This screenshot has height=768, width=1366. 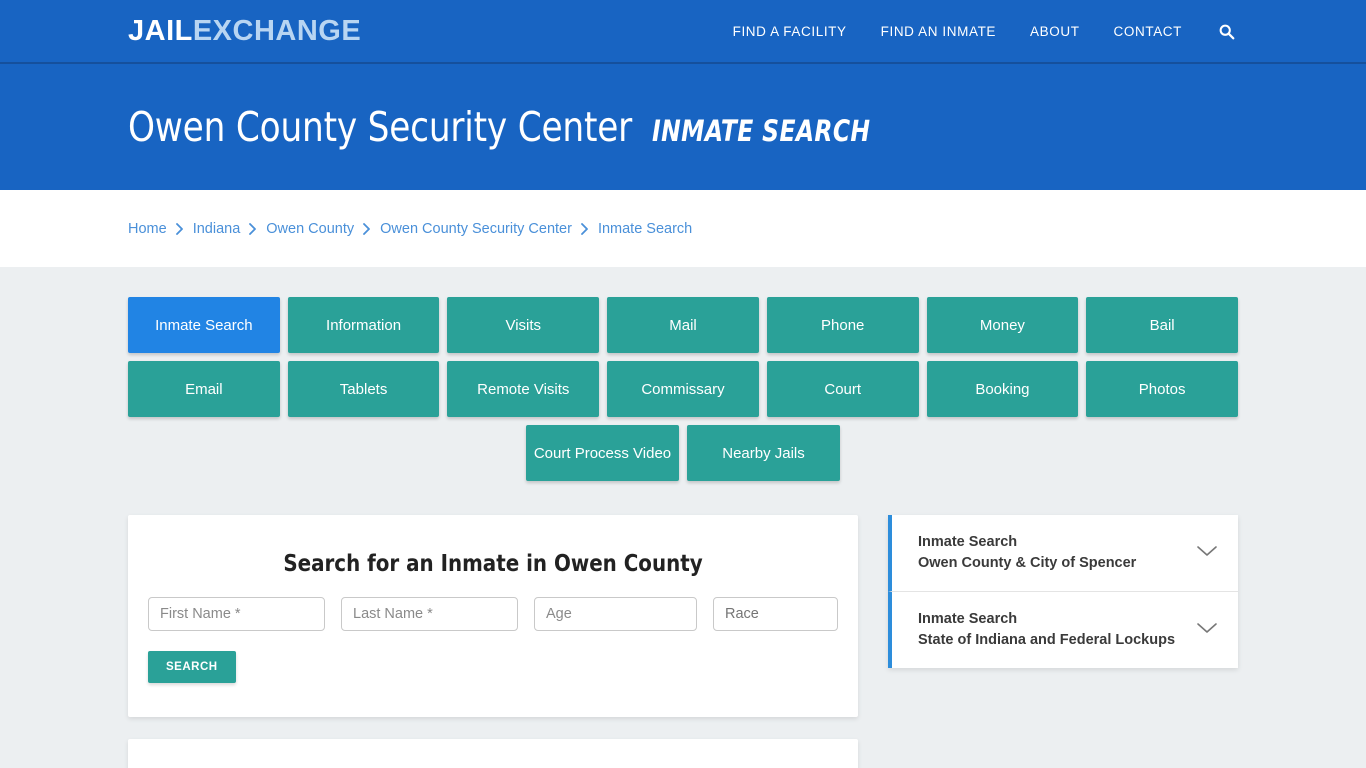 I want to click on search-icon, so click(x=1226, y=31).